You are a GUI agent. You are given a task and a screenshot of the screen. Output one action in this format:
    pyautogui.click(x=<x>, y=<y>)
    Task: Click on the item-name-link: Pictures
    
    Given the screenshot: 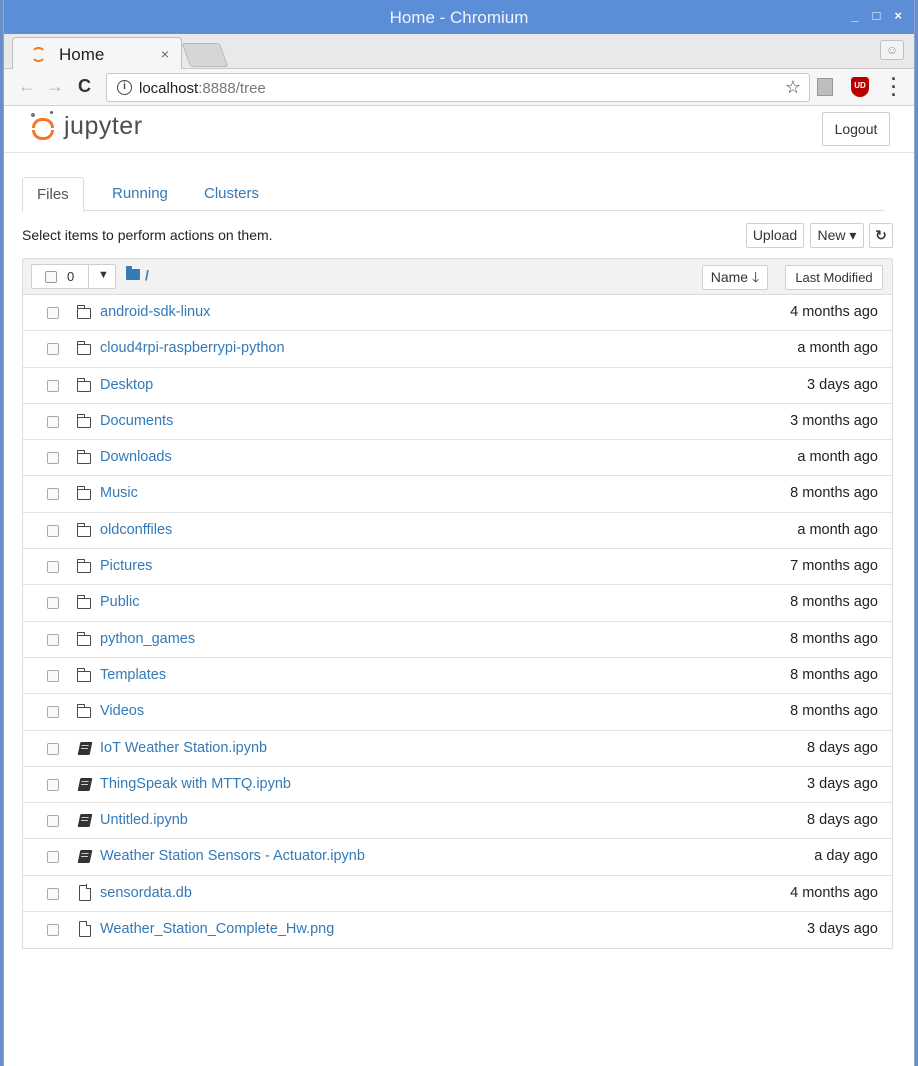 What is the action you would take?
    pyautogui.click(x=126, y=566)
    